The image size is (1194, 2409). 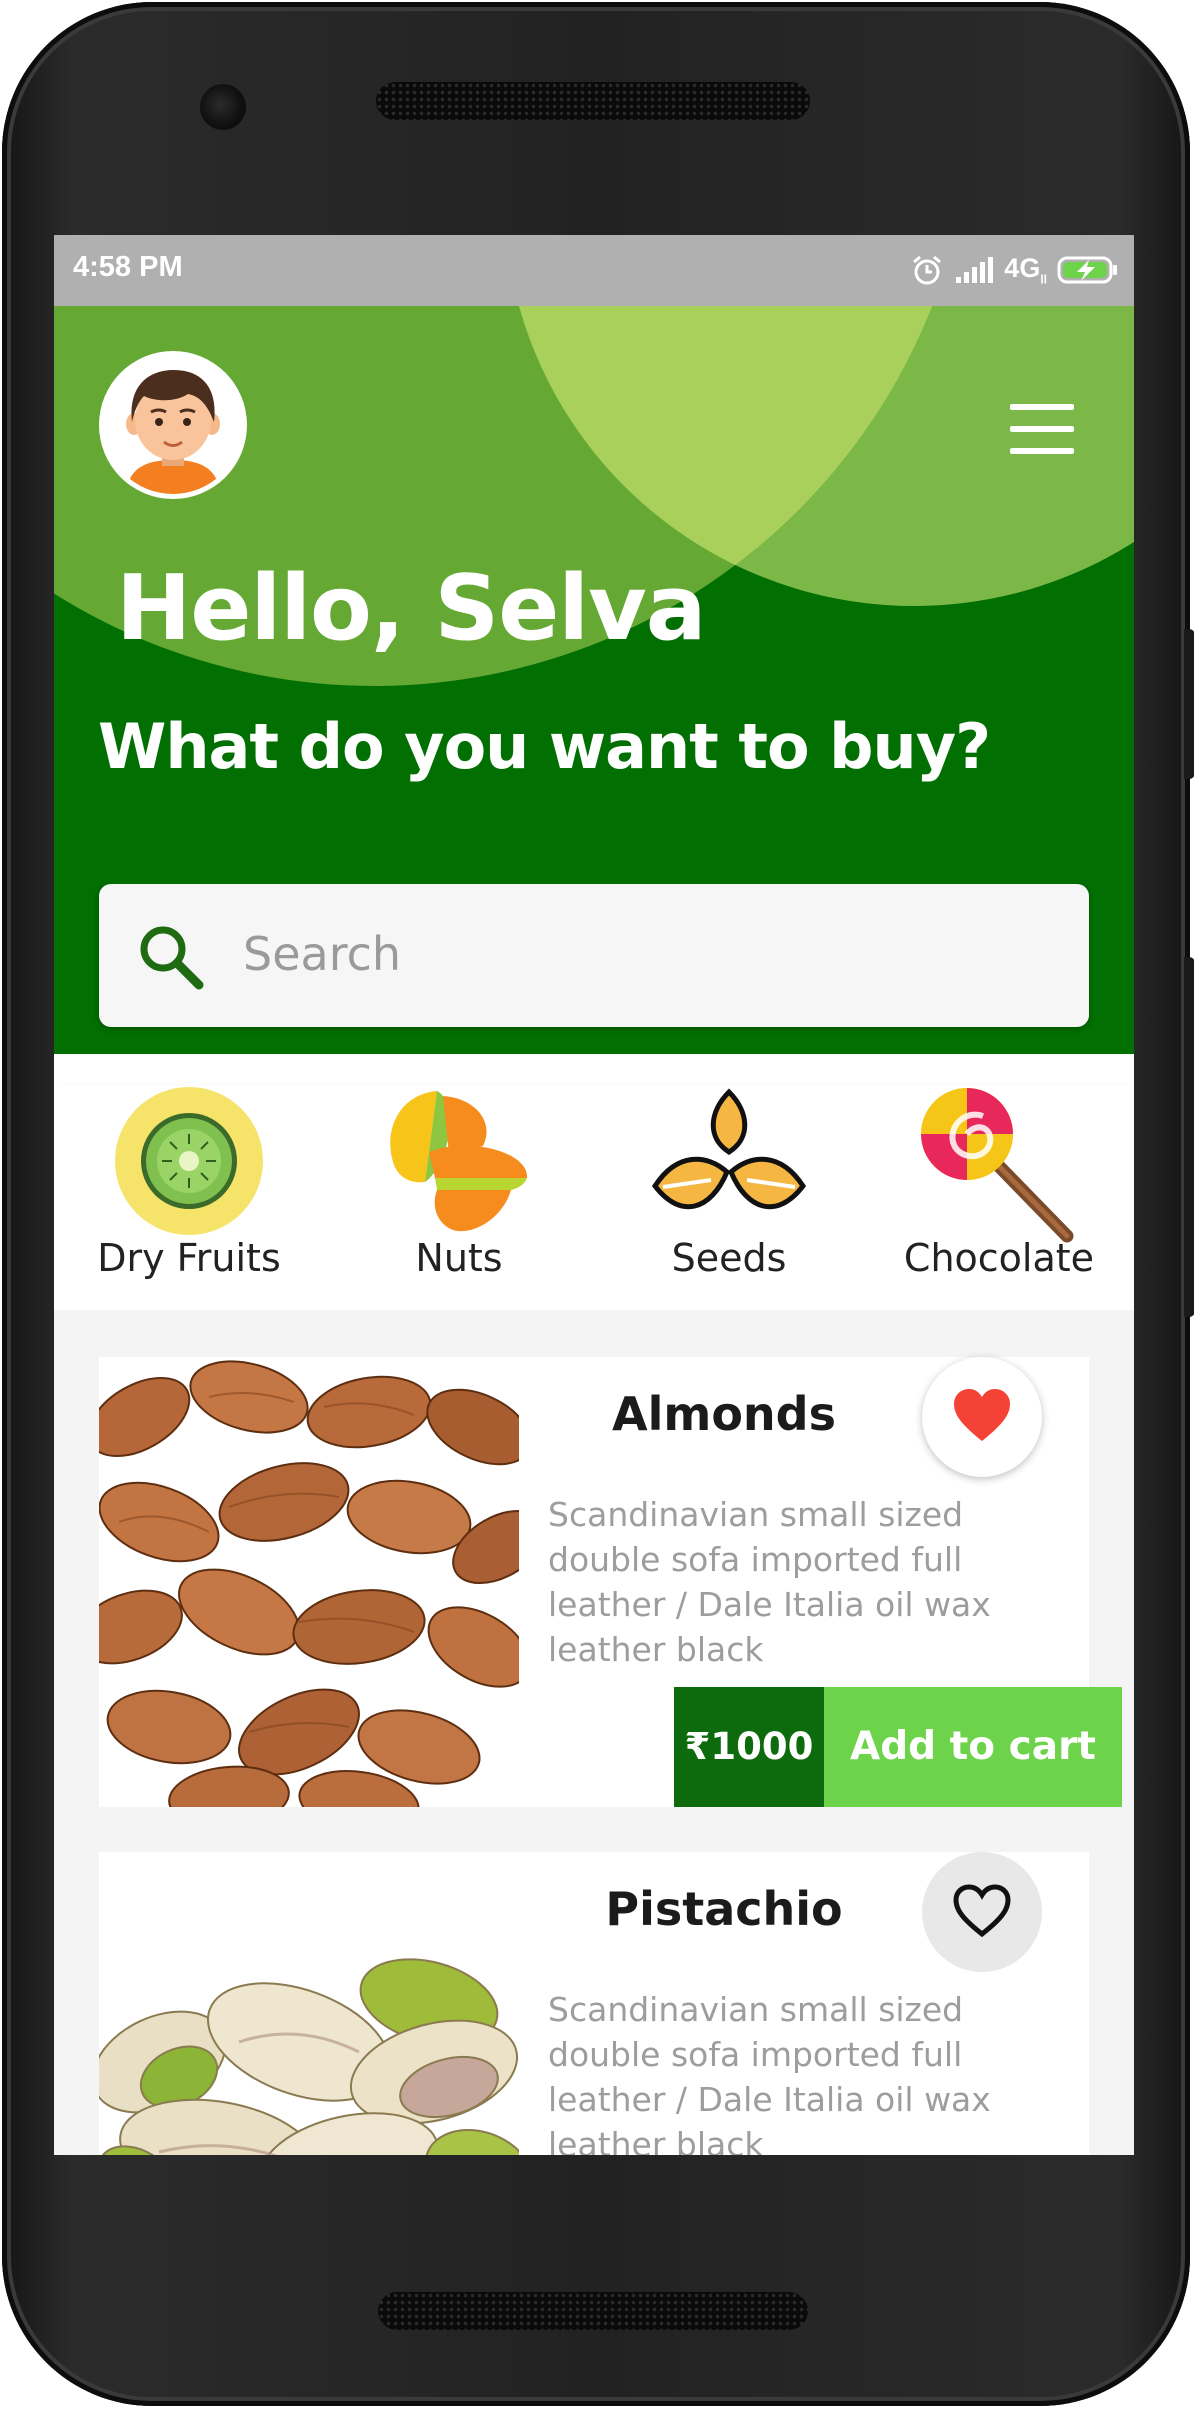 I want to click on category-seeds: Seeds, so click(x=729, y=1198).